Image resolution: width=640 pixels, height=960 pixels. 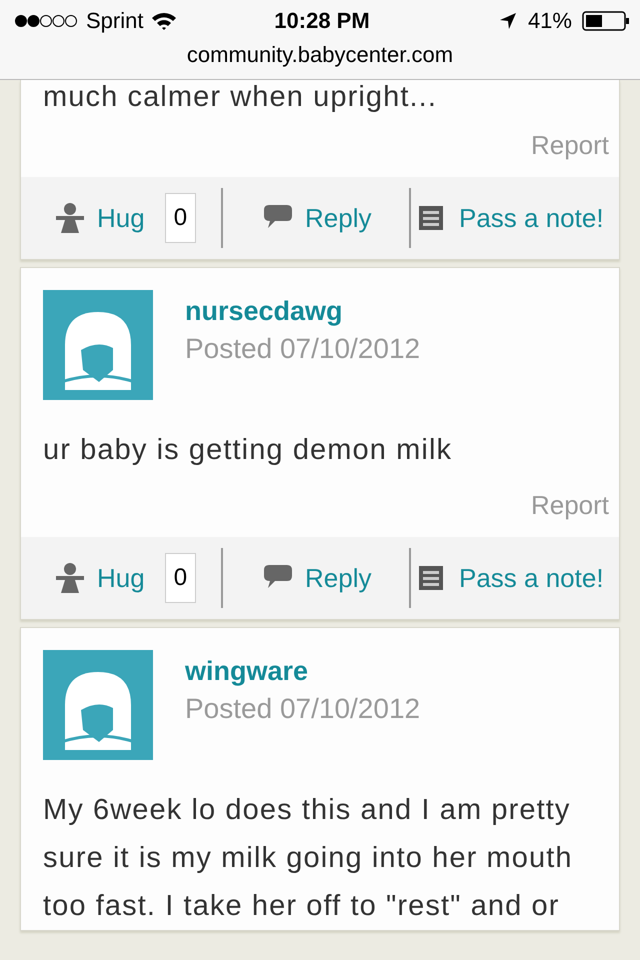 What do you see at coordinates (320, 55) in the screenshot?
I see `page-address: community.babycenter.com` at bounding box center [320, 55].